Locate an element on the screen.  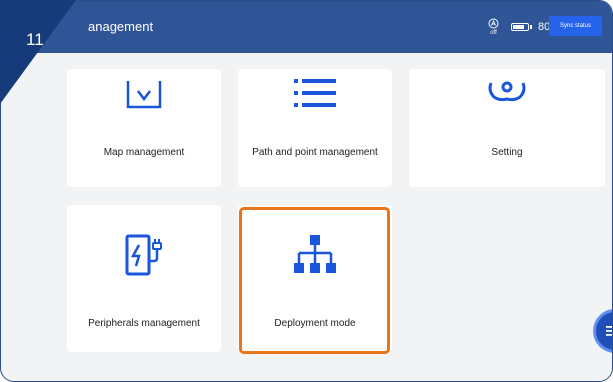
page-title: anagement is located at coordinates (121, 26).